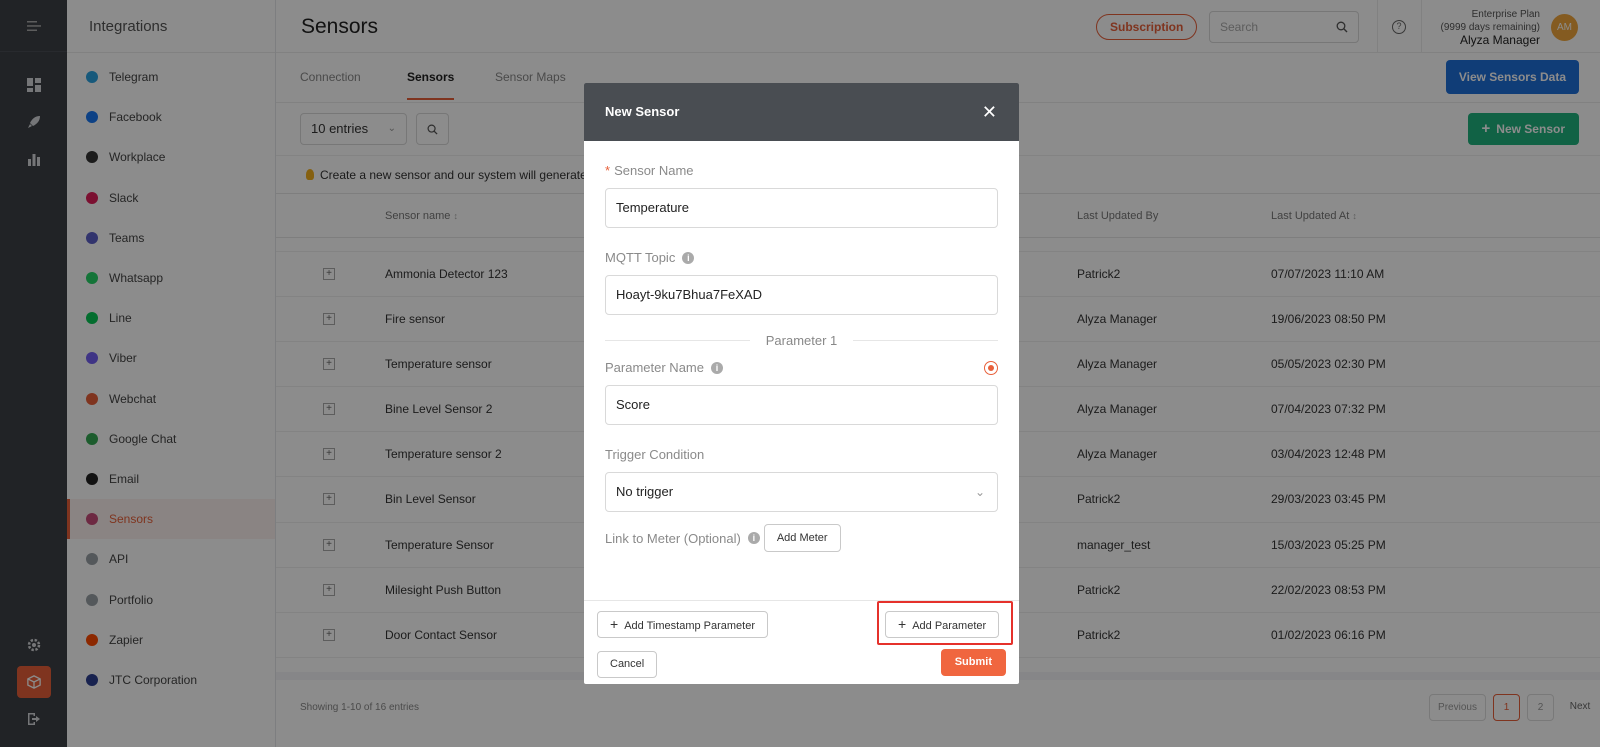 This screenshot has height=747, width=1600. What do you see at coordinates (642, 111) in the screenshot?
I see `modal-title: New Sensor` at bounding box center [642, 111].